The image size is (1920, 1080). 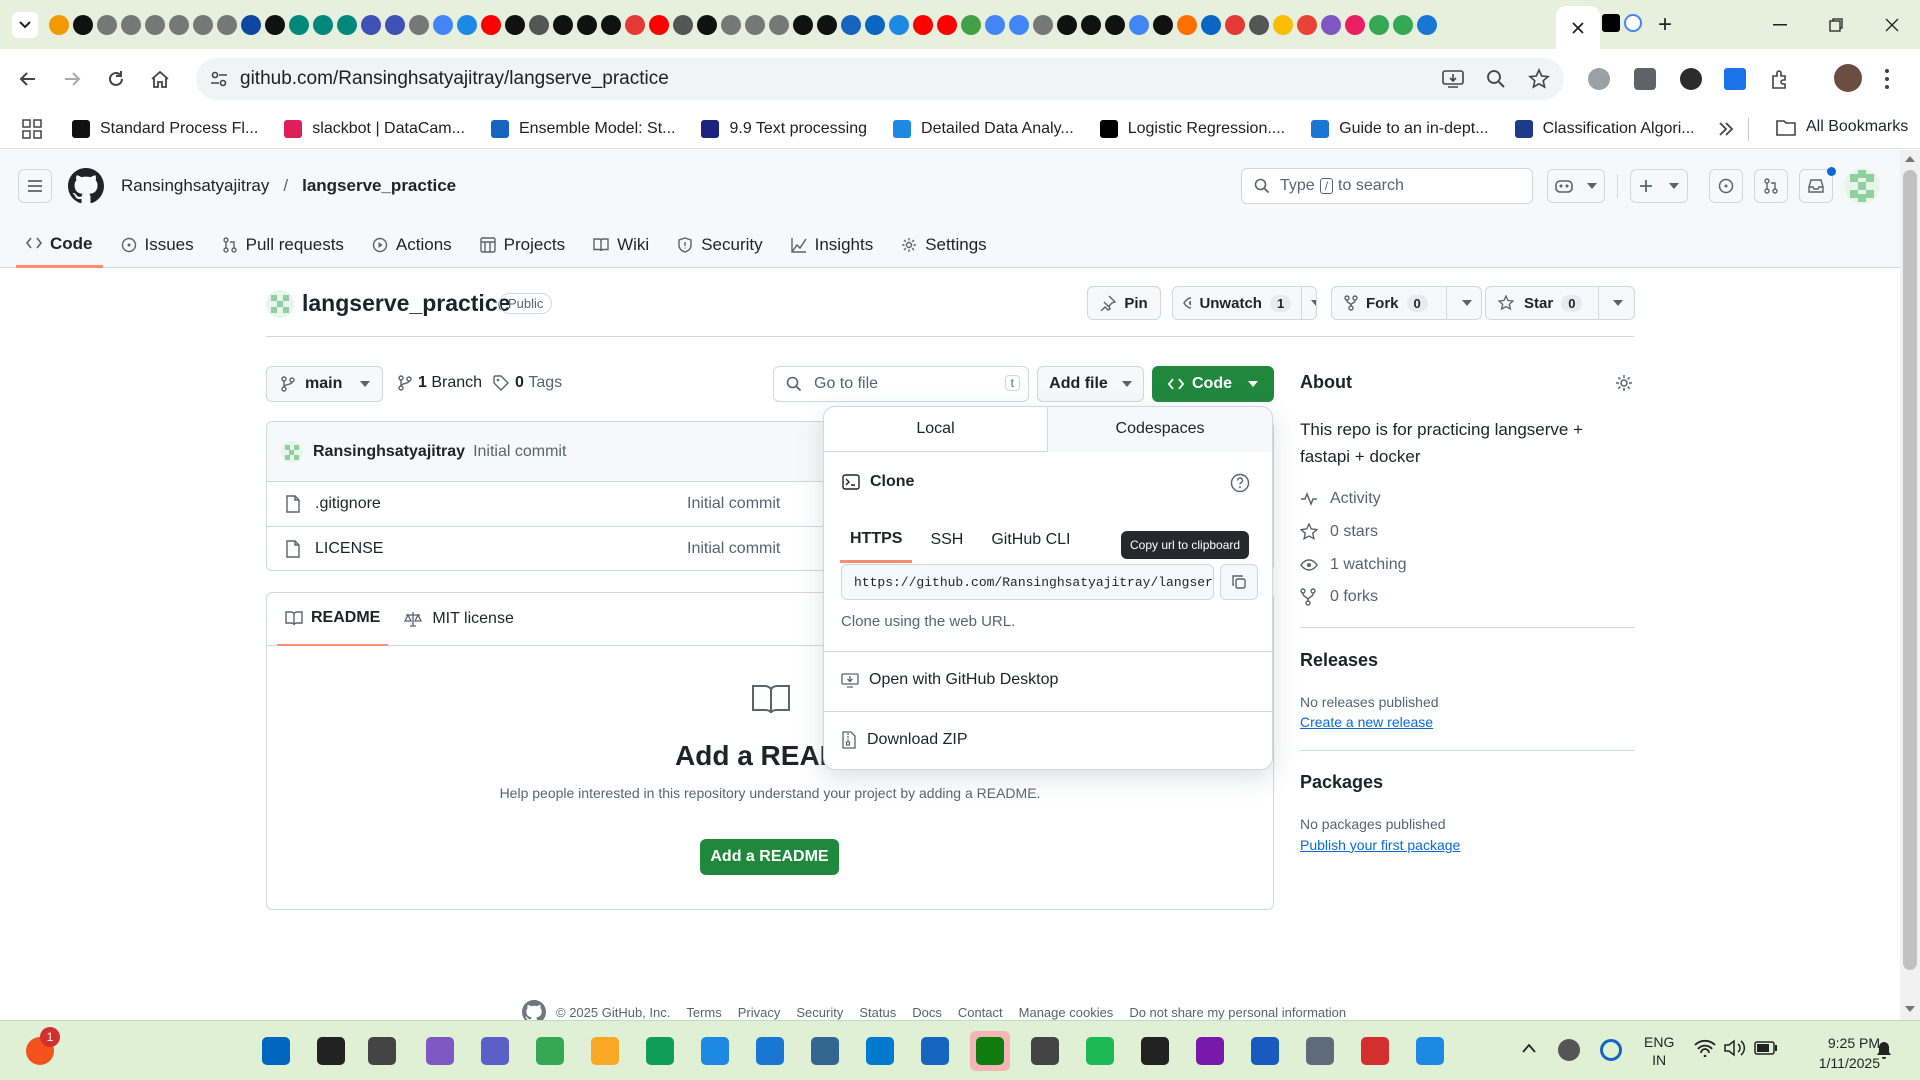 I want to click on clock: 9:25 PM 1/11/2025, so click(x=1835, y=1053).